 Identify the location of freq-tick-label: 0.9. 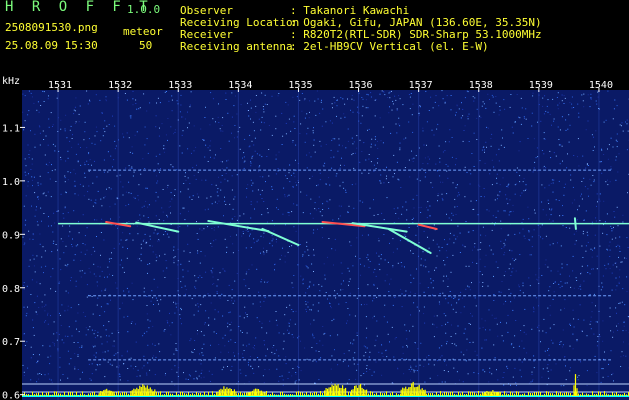
(11, 235).